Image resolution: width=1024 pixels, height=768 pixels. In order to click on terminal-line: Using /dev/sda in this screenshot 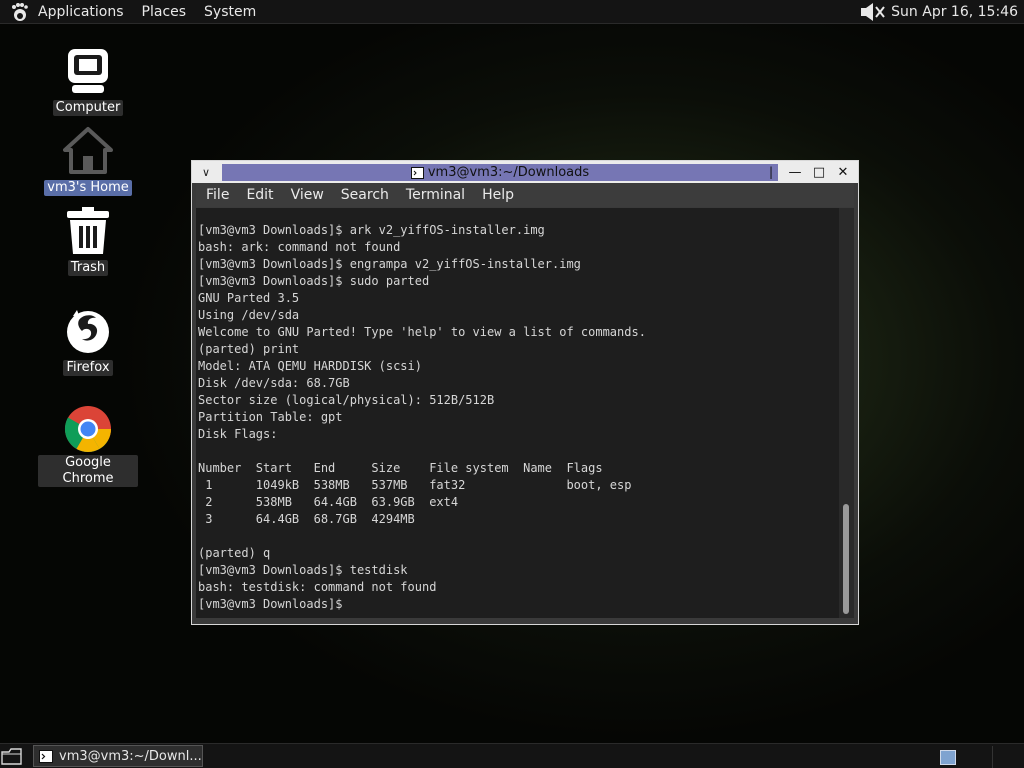, I will do `click(249, 315)`.